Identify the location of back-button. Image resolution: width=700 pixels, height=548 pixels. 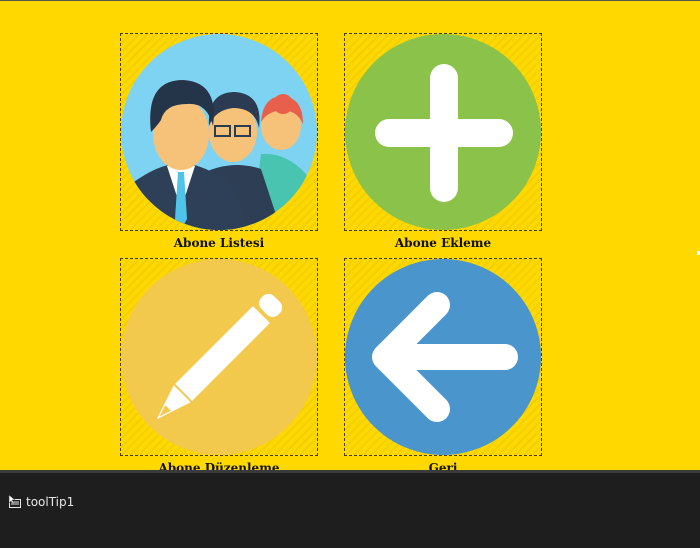
(443, 357).